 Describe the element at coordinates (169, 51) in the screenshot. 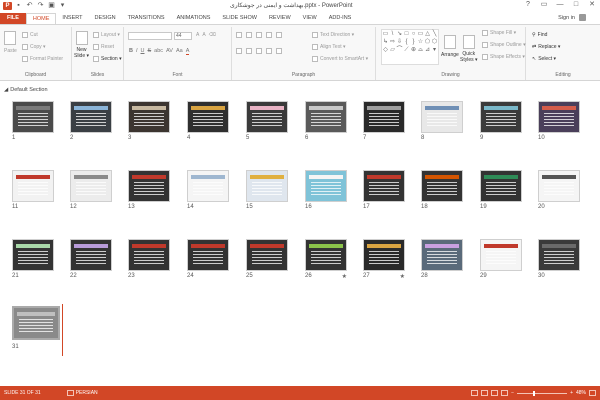

I see `character-spacing-button: AV` at that location.